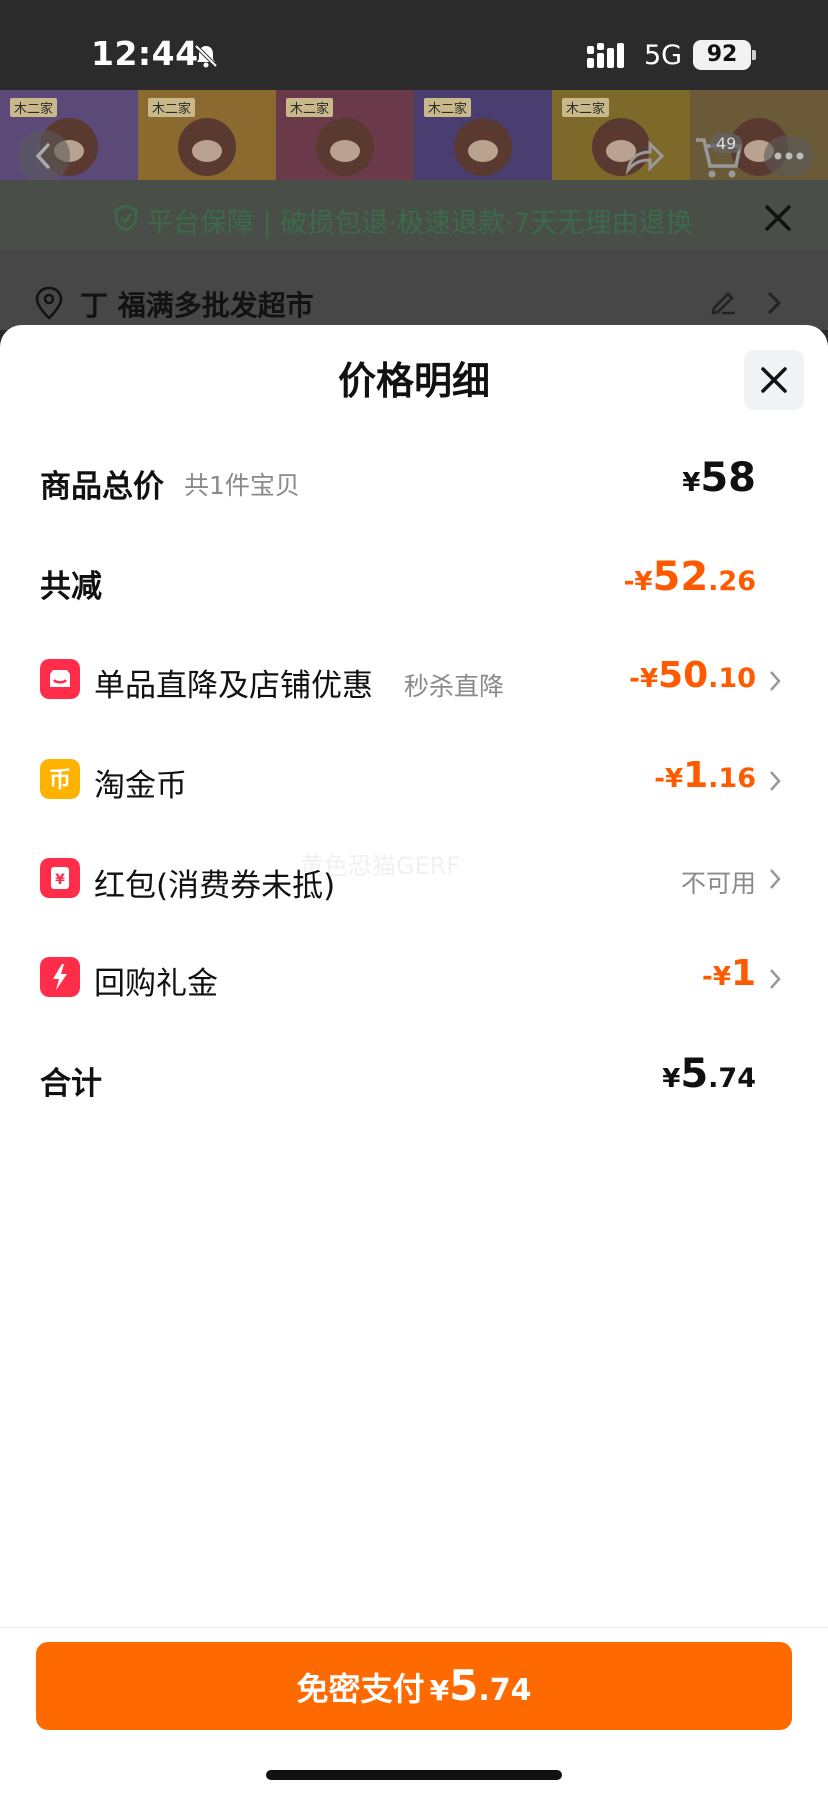 This screenshot has width=828, height=1795. What do you see at coordinates (71, 587) in the screenshot?
I see `total-reduction-label: 共减` at bounding box center [71, 587].